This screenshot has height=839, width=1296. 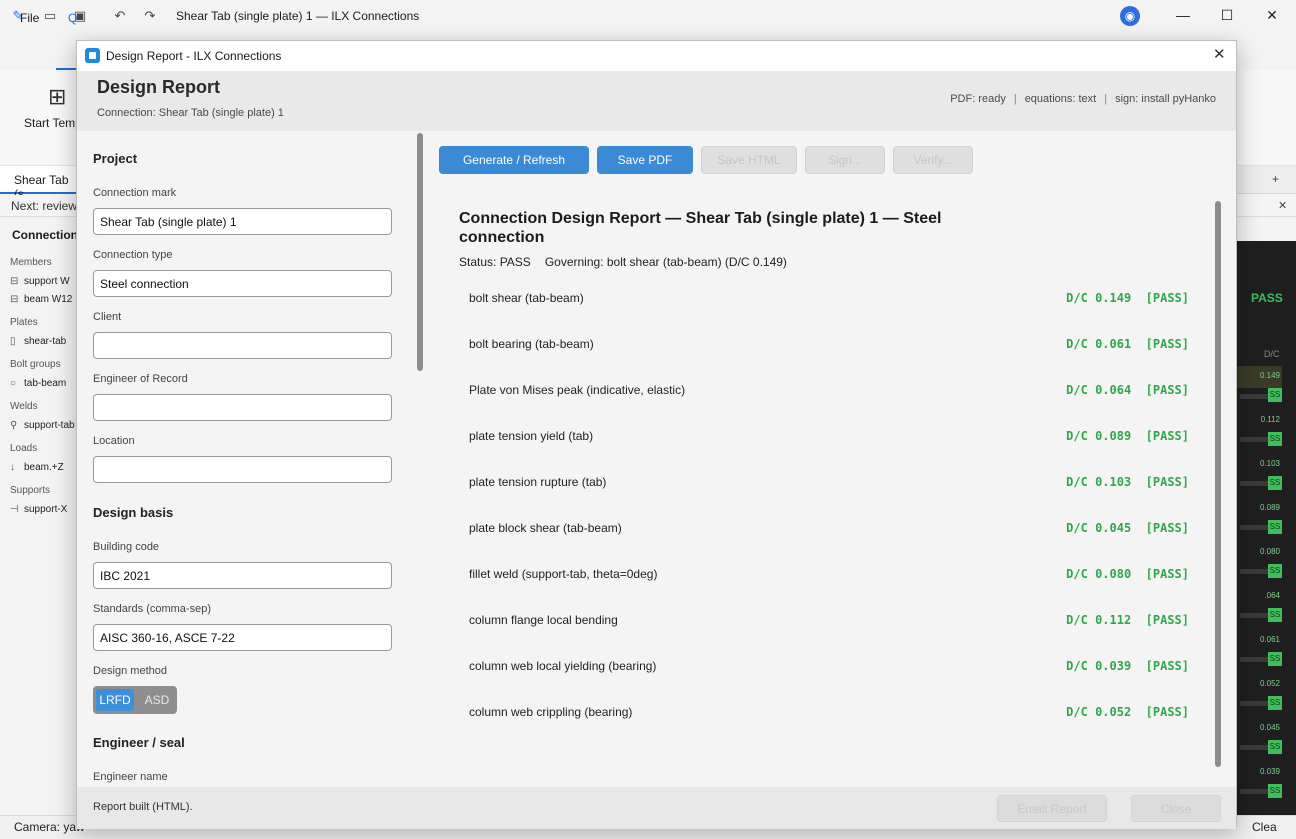 What do you see at coordinates (495, 262) in the screenshot?
I see `report-pass-status: Status: PASS` at bounding box center [495, 262].